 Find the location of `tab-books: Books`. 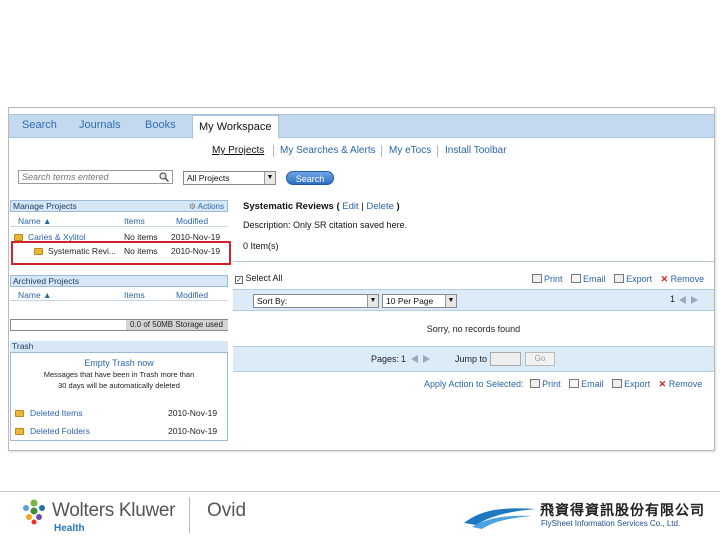

tab-books: Books is located at coordinates (160, 125).